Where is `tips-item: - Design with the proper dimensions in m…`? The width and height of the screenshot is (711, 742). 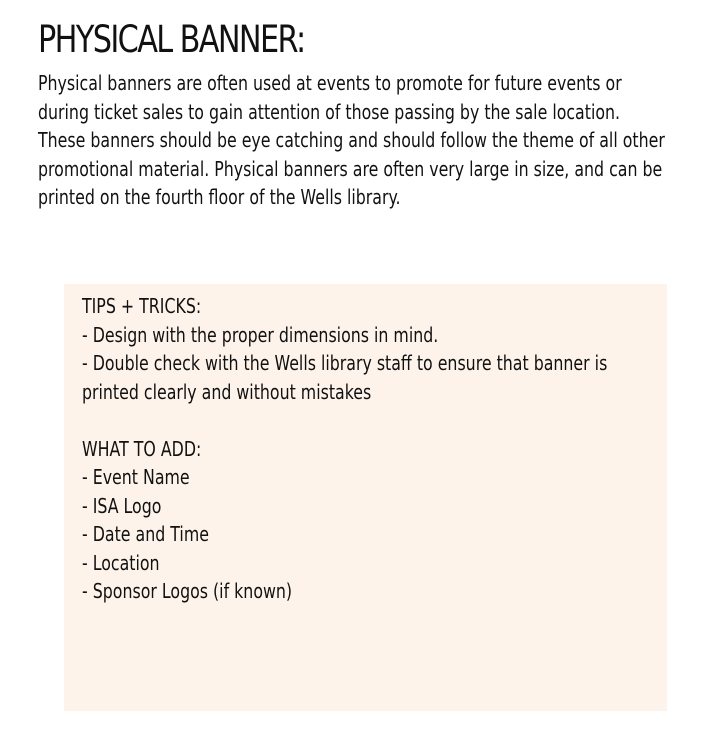
tips-item: - Design with the proper dimensions in m… is located at coordinates (260, 334).